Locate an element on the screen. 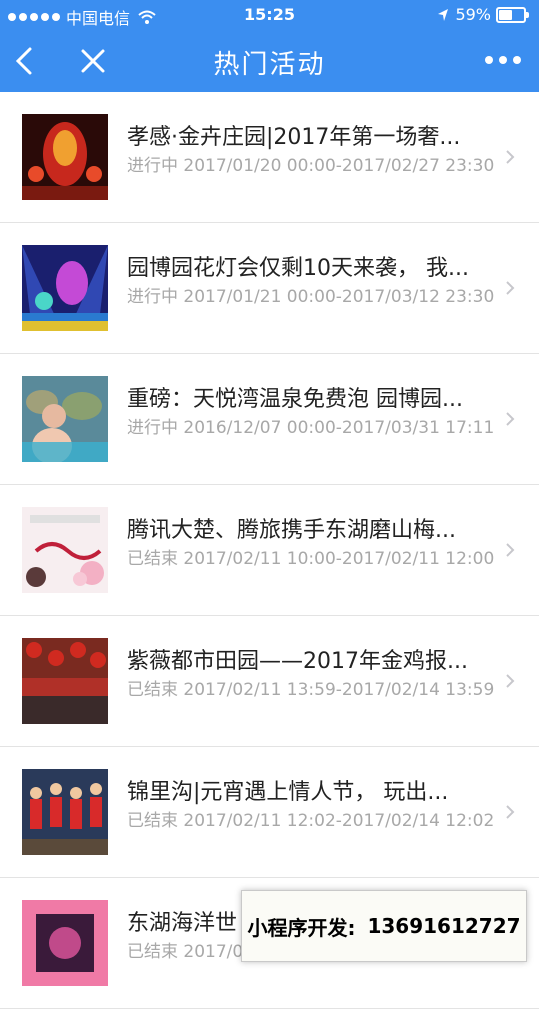 The image size is (539, 1009). watermark-label: 小程序开发: is located at coordinates (301, 927).